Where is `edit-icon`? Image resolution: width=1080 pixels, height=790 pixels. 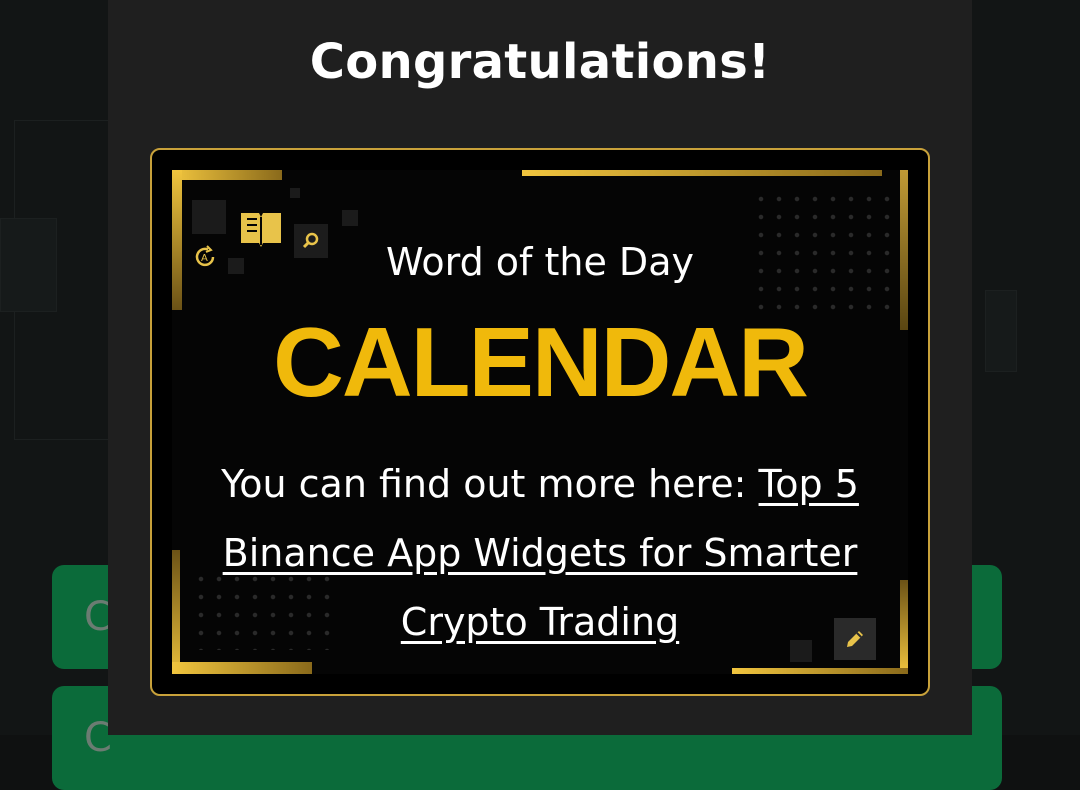 edit-icon is located at coordinates (855, 639).